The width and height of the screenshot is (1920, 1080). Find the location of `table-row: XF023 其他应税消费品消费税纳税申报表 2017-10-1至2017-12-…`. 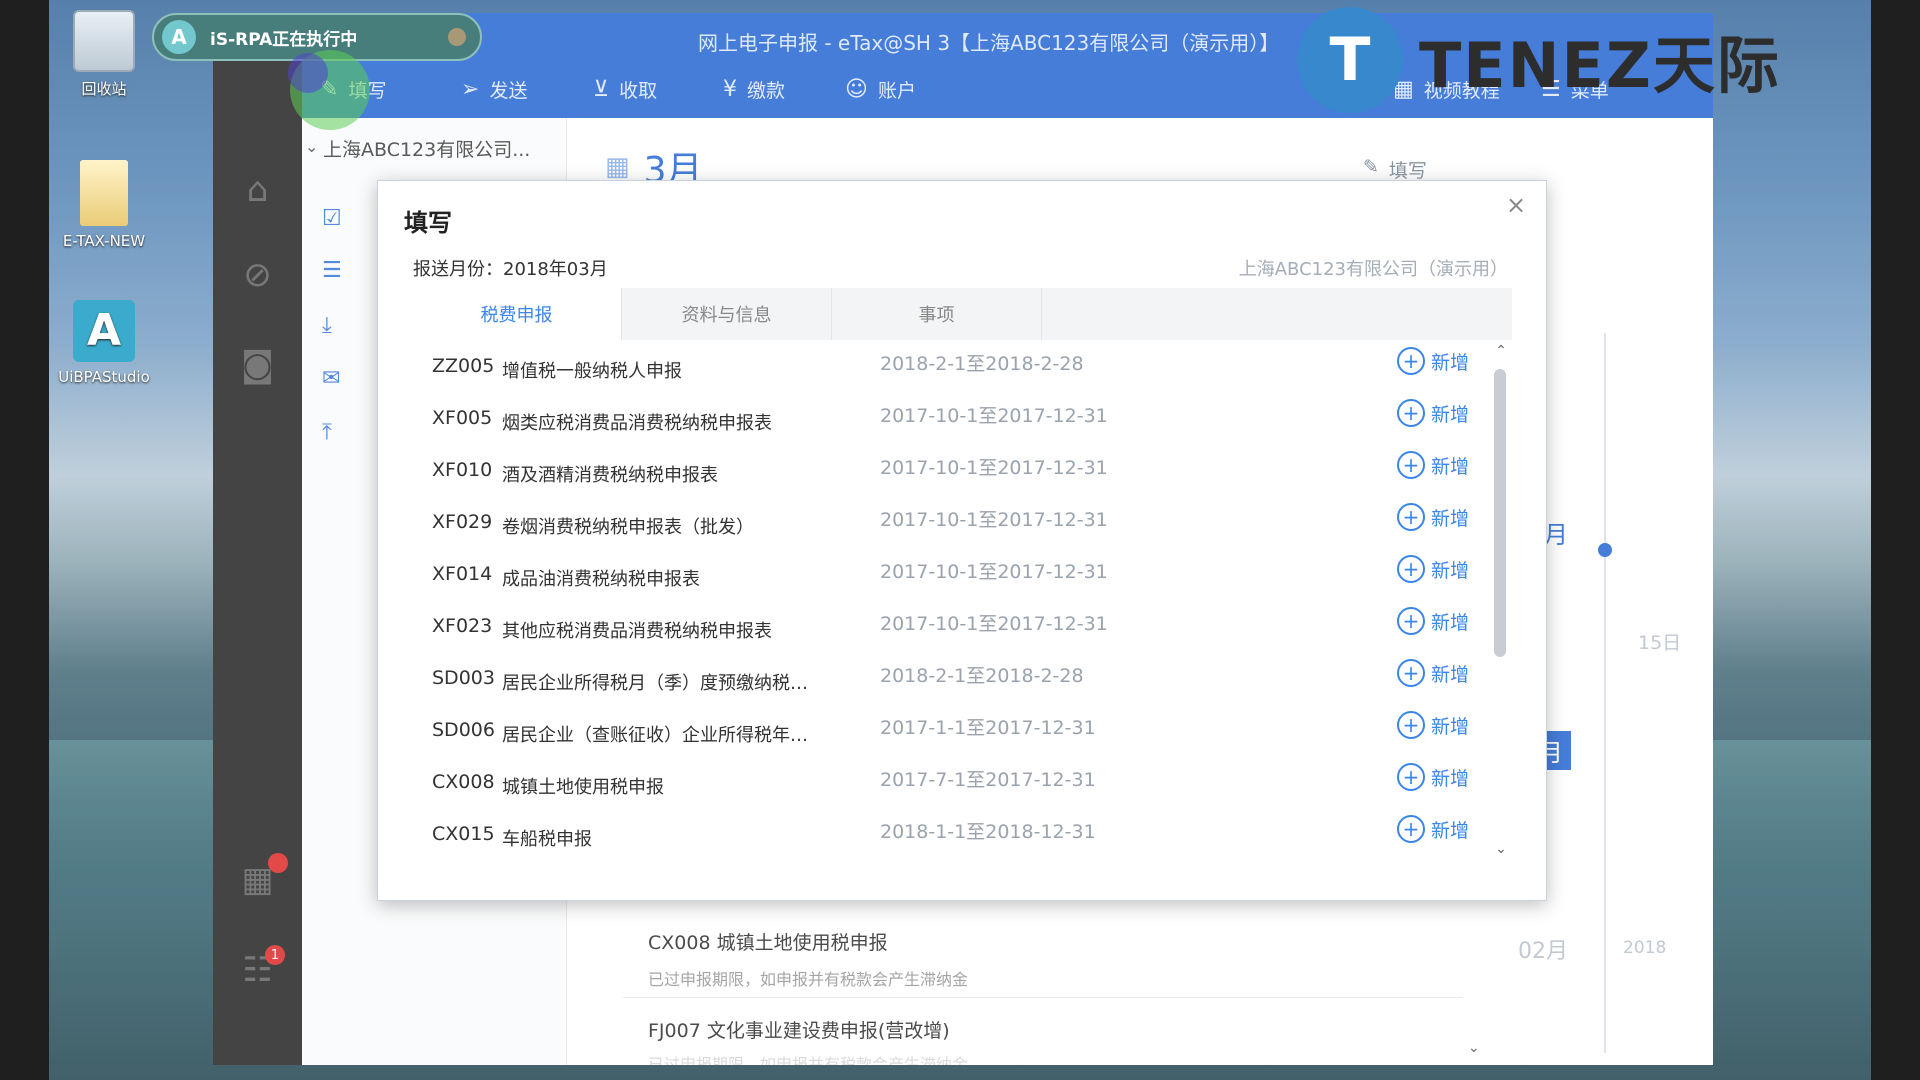

table-row: XF023 其他应税消费品消费税纳税申报表 2017-10-1至2017-12-… is located at coordinates (952, 627).